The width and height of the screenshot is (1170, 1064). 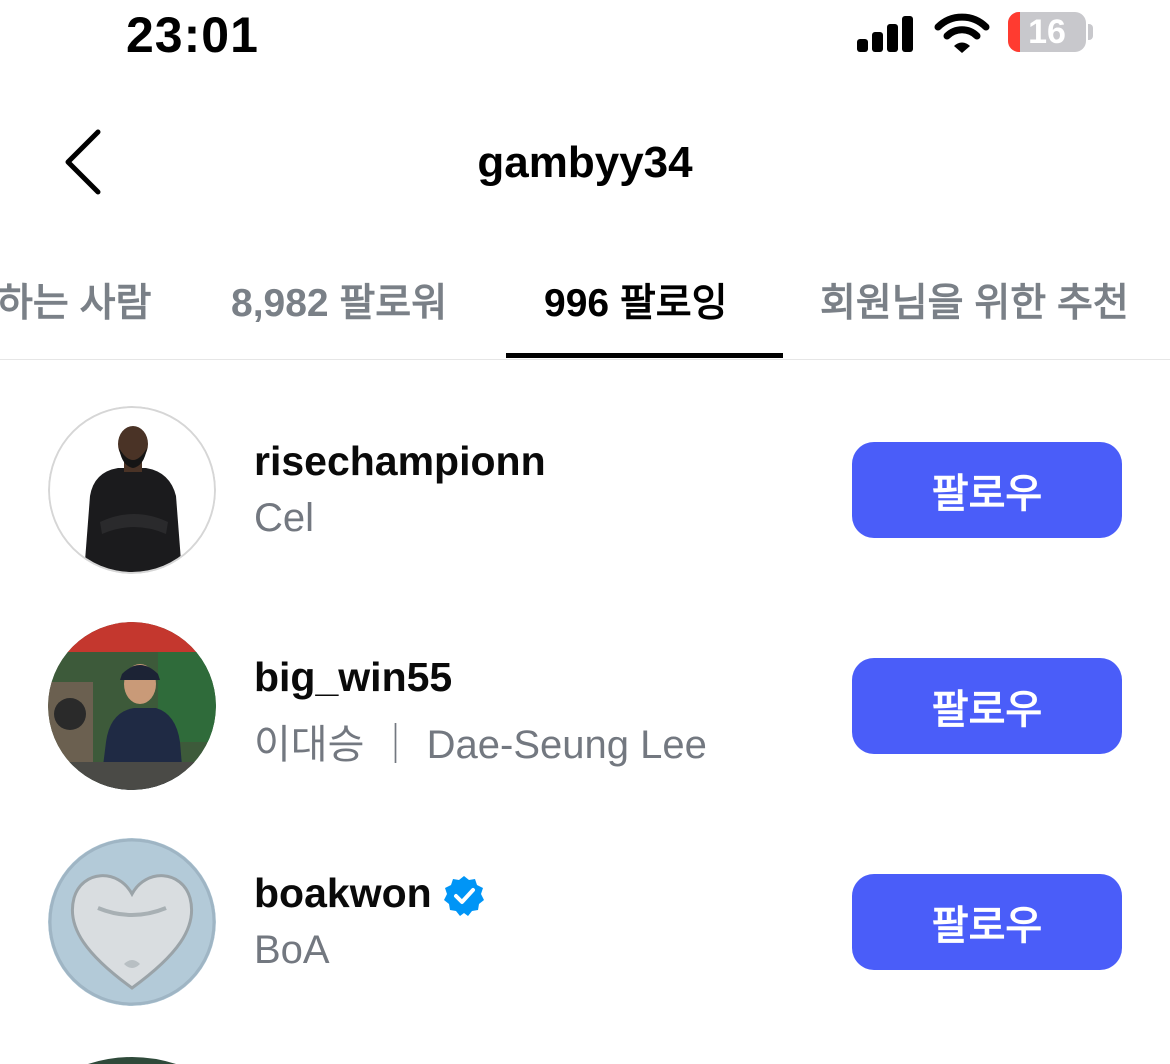 I want to click on tab-following: 996 팔로잉, so click(x=636, y=300).